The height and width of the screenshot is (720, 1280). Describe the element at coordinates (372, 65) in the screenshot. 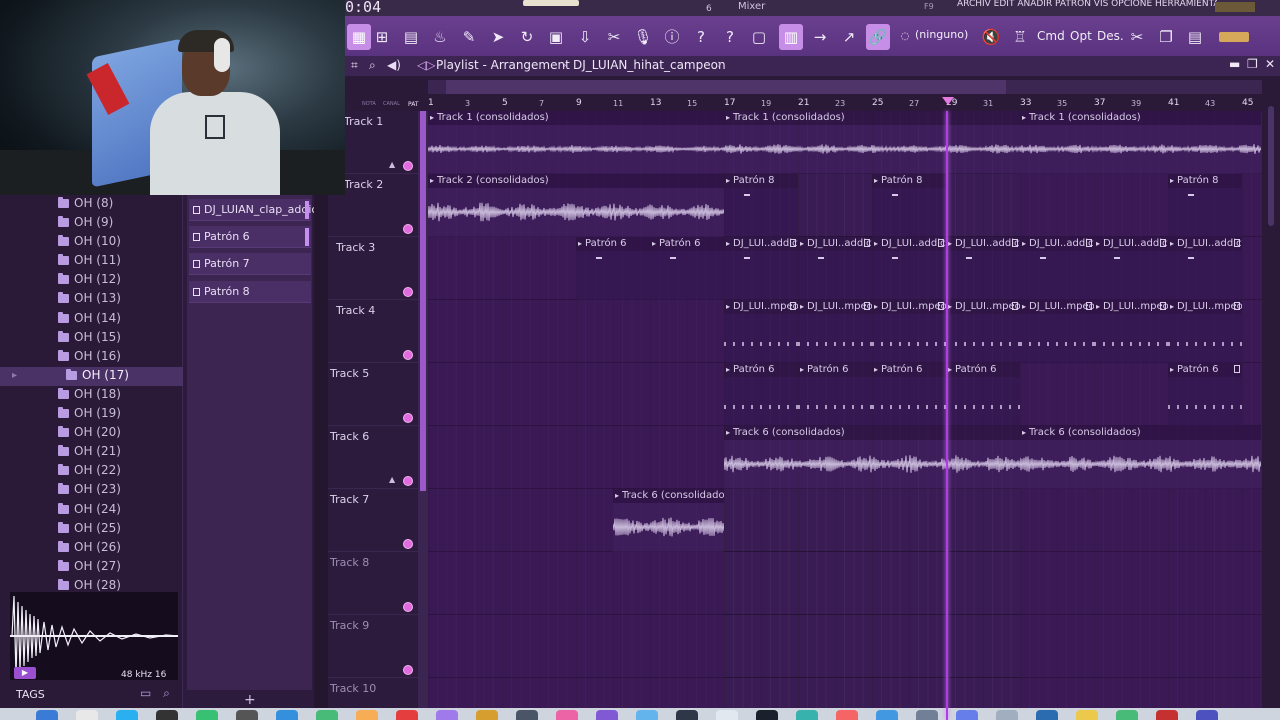

I see `zoom-icon: ⌕` at that location.